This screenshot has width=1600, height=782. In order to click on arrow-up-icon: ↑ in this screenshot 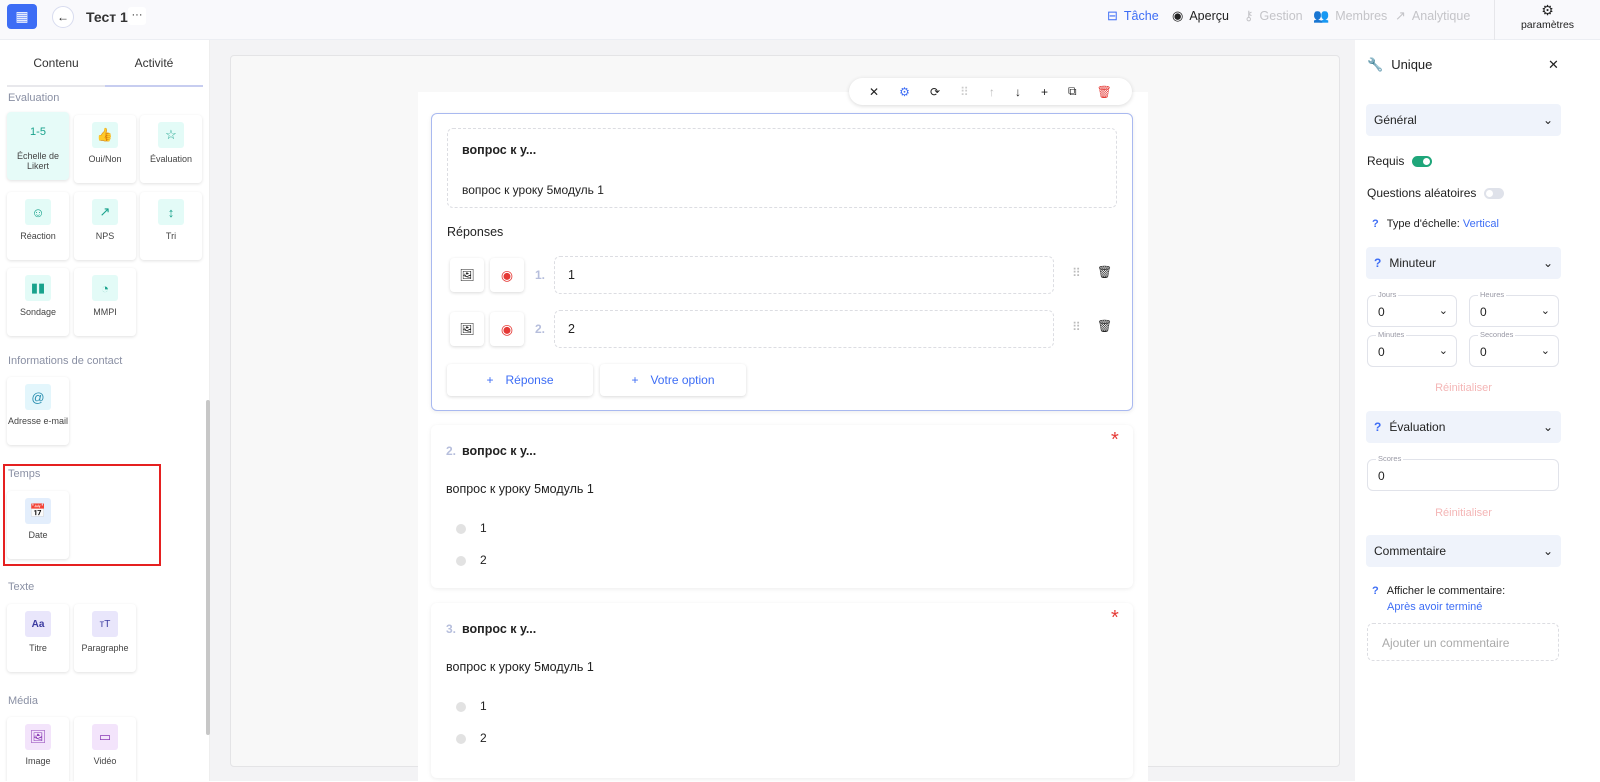, I will do `click(992, 92)`.